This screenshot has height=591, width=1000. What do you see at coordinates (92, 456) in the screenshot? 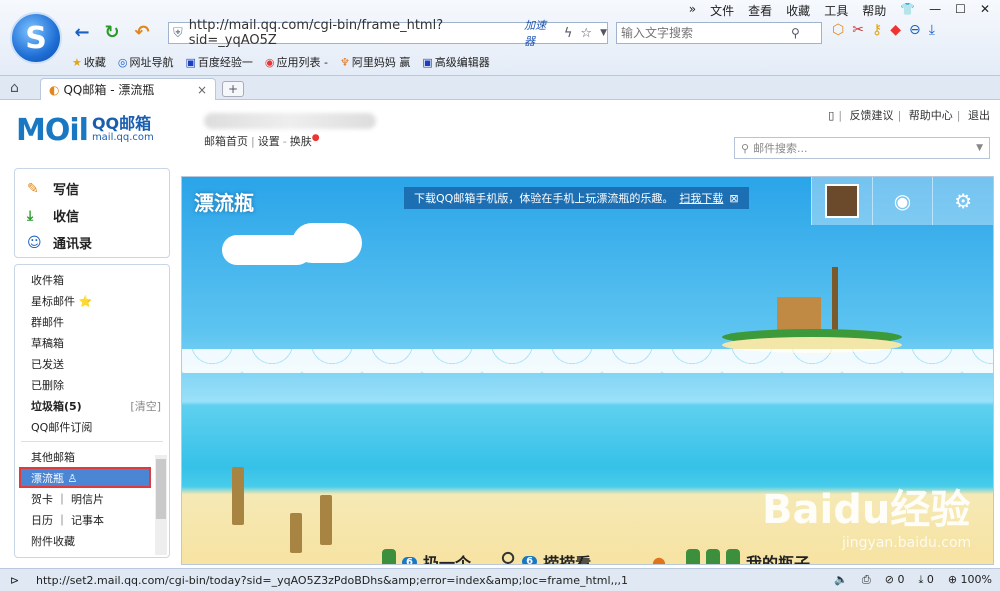
I see `folder-other-mailboxes: 其他邮箱` at bounding box center [92, 456].